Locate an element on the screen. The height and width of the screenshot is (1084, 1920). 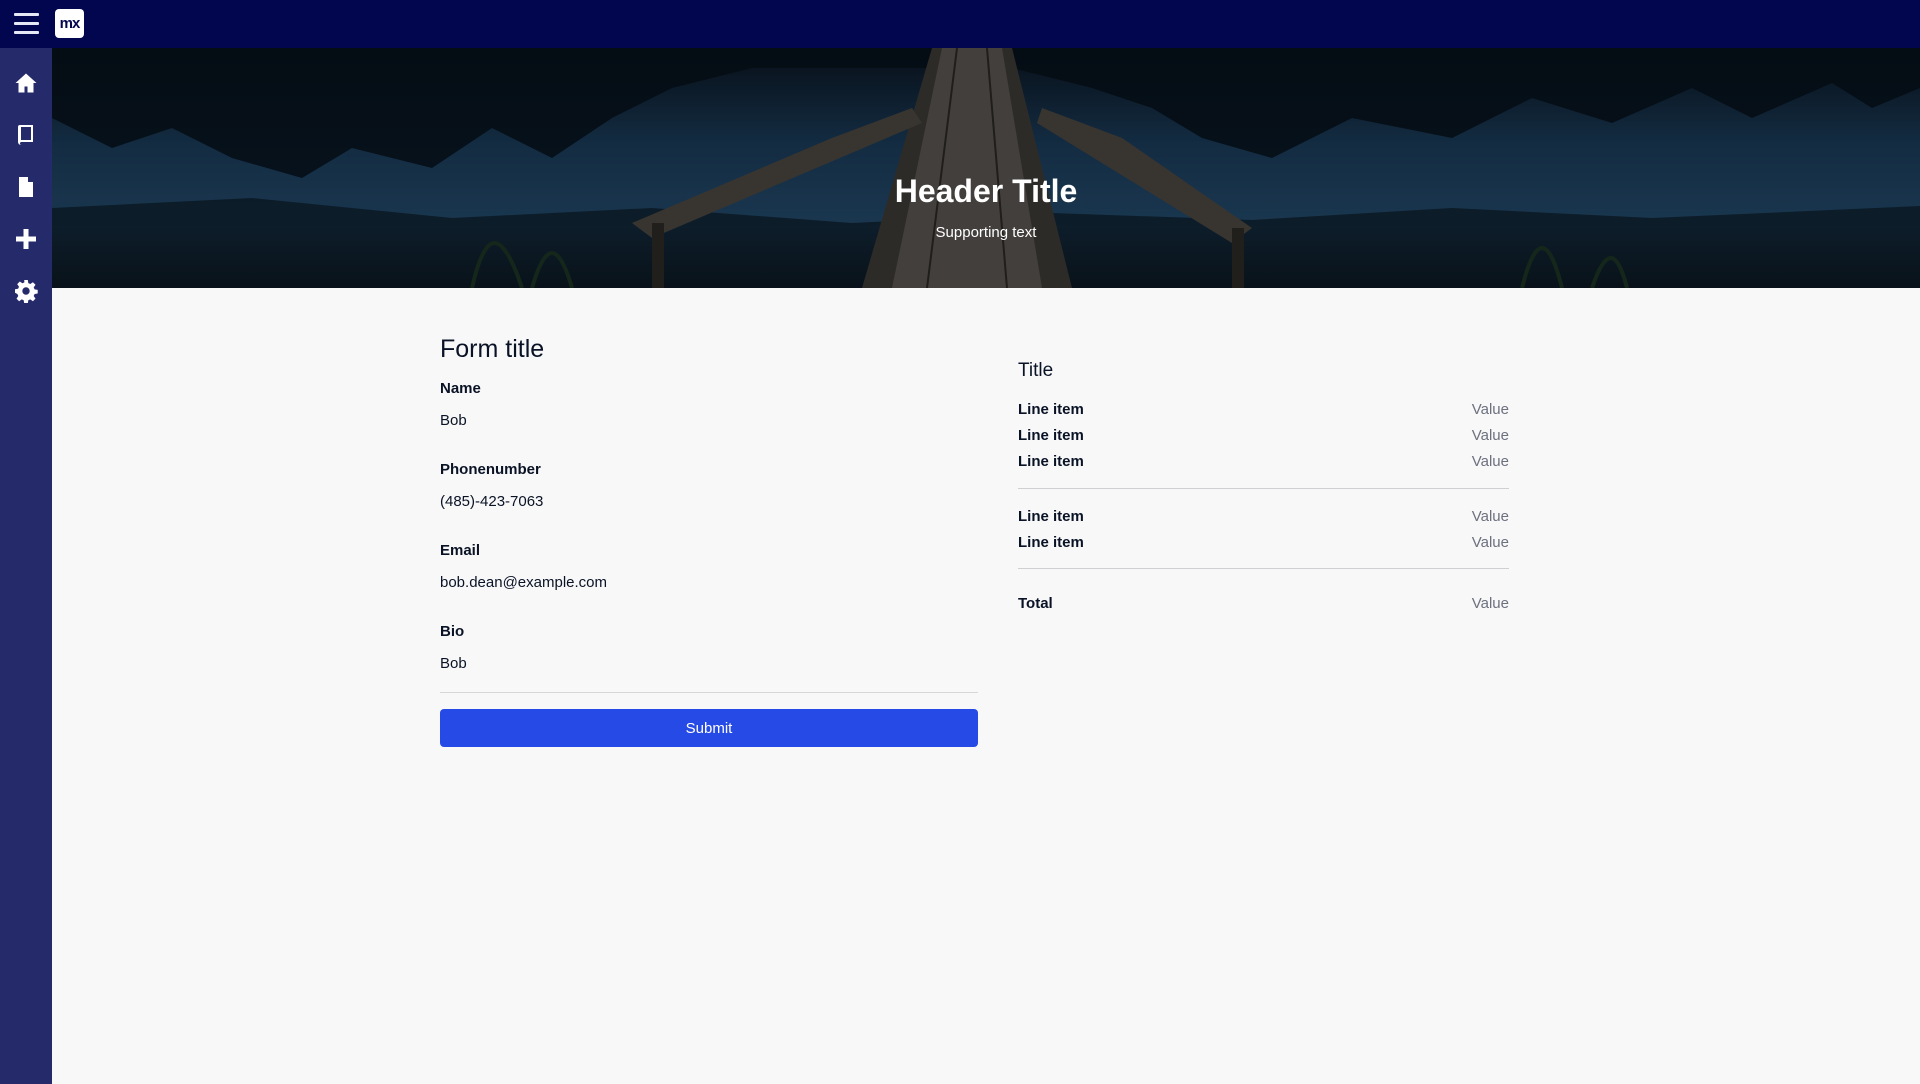
total-row: Total Value is located at coordinates (1263, 603).